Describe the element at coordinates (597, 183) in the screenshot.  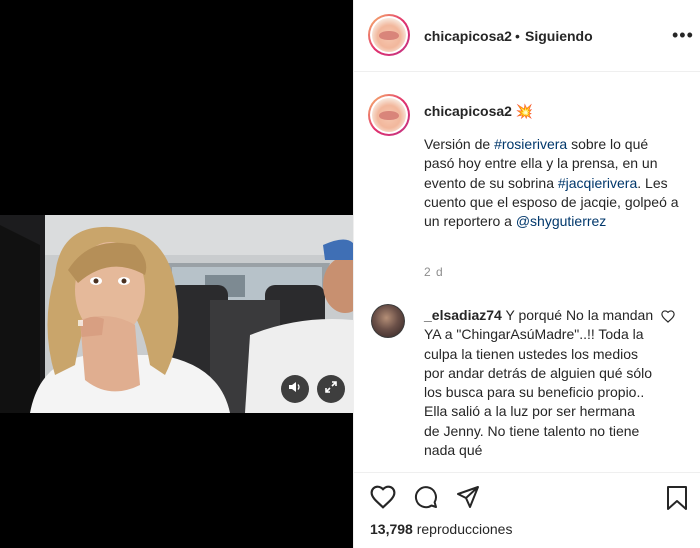
I see `hashtag-link: #jacqierivera` at that location.